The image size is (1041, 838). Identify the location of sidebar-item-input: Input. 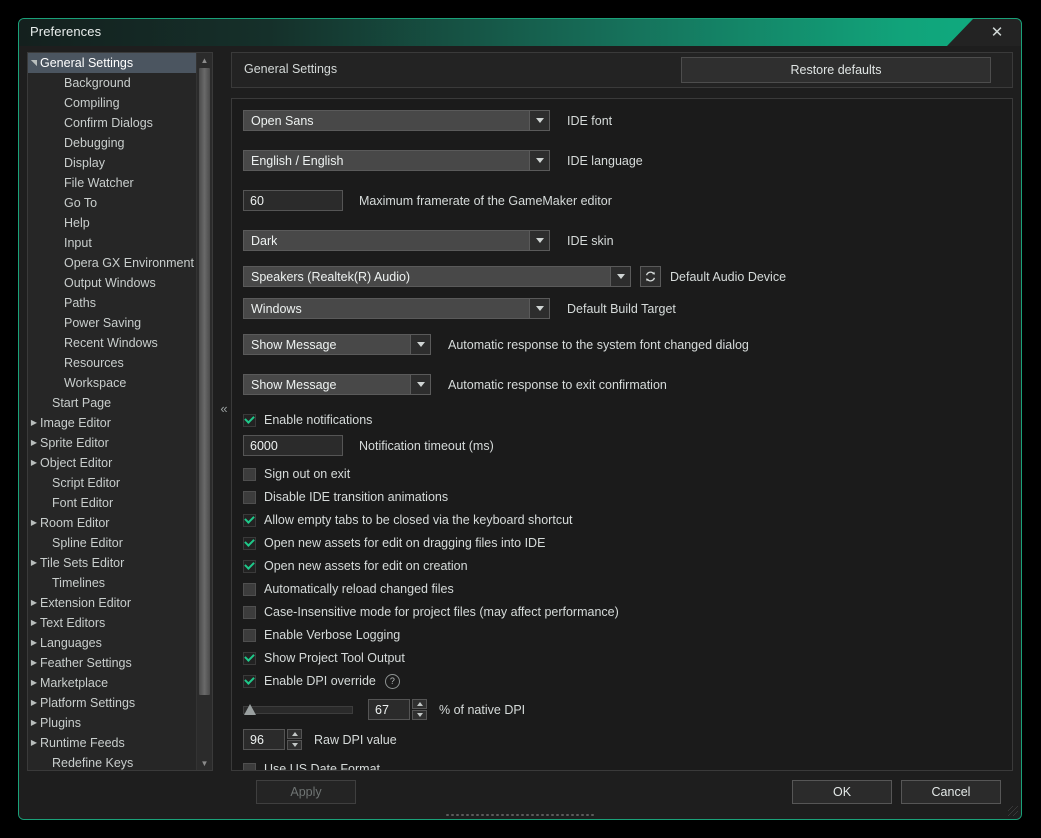
(112, 243).